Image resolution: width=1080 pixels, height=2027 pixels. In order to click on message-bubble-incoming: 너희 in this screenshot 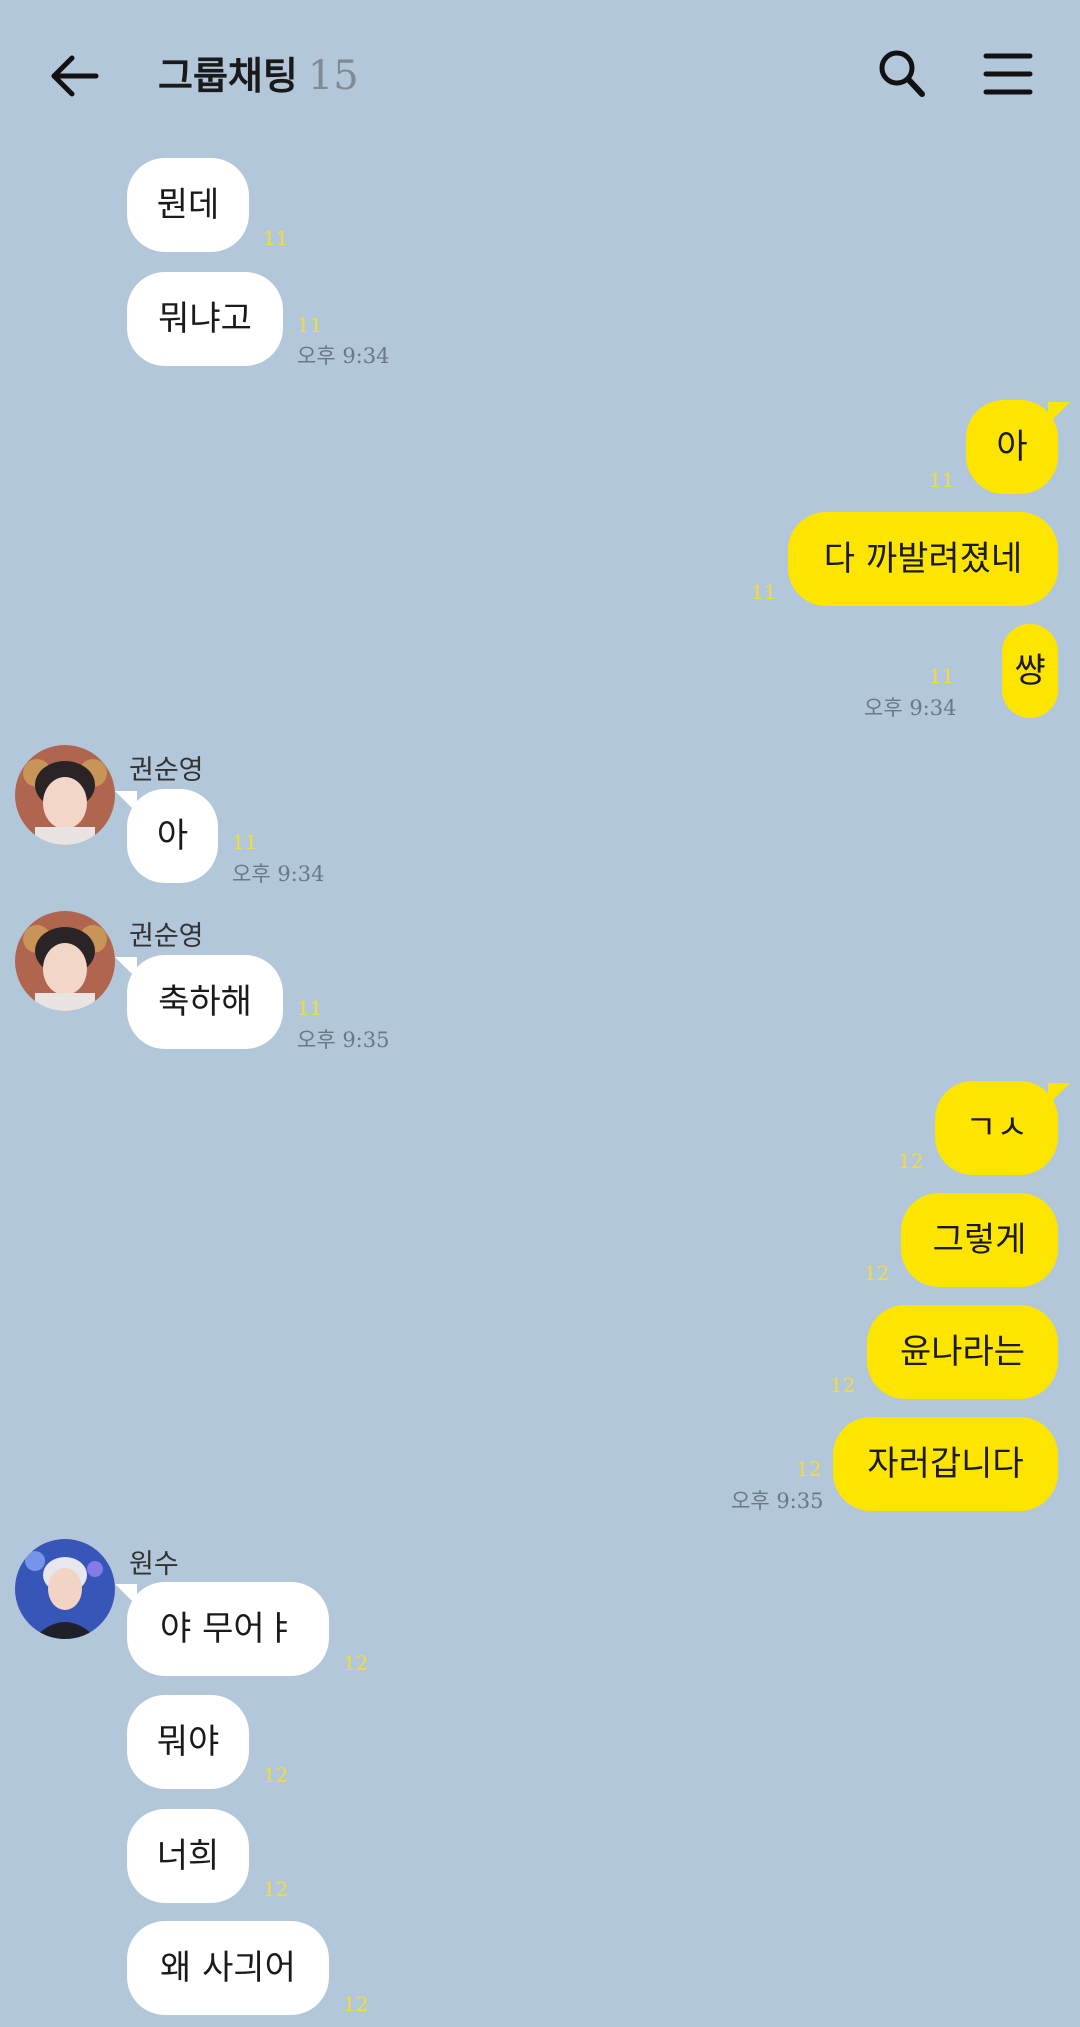, I will do `click(188, 1856)`.